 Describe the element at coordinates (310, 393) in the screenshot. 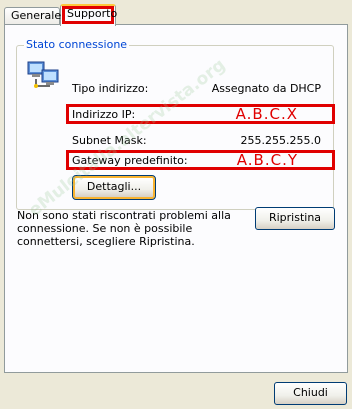

I see `close-button: Chiudi` at that location.